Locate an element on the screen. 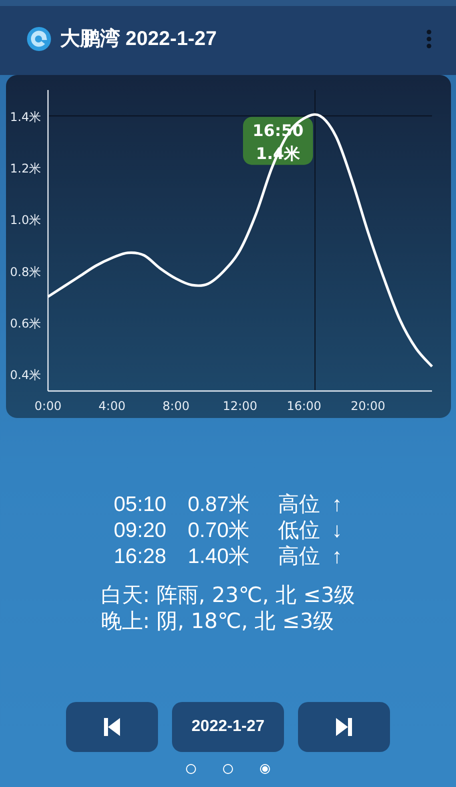 This screenshot has height=787, width=456. next-day-button is located at coordinates (344, 727).